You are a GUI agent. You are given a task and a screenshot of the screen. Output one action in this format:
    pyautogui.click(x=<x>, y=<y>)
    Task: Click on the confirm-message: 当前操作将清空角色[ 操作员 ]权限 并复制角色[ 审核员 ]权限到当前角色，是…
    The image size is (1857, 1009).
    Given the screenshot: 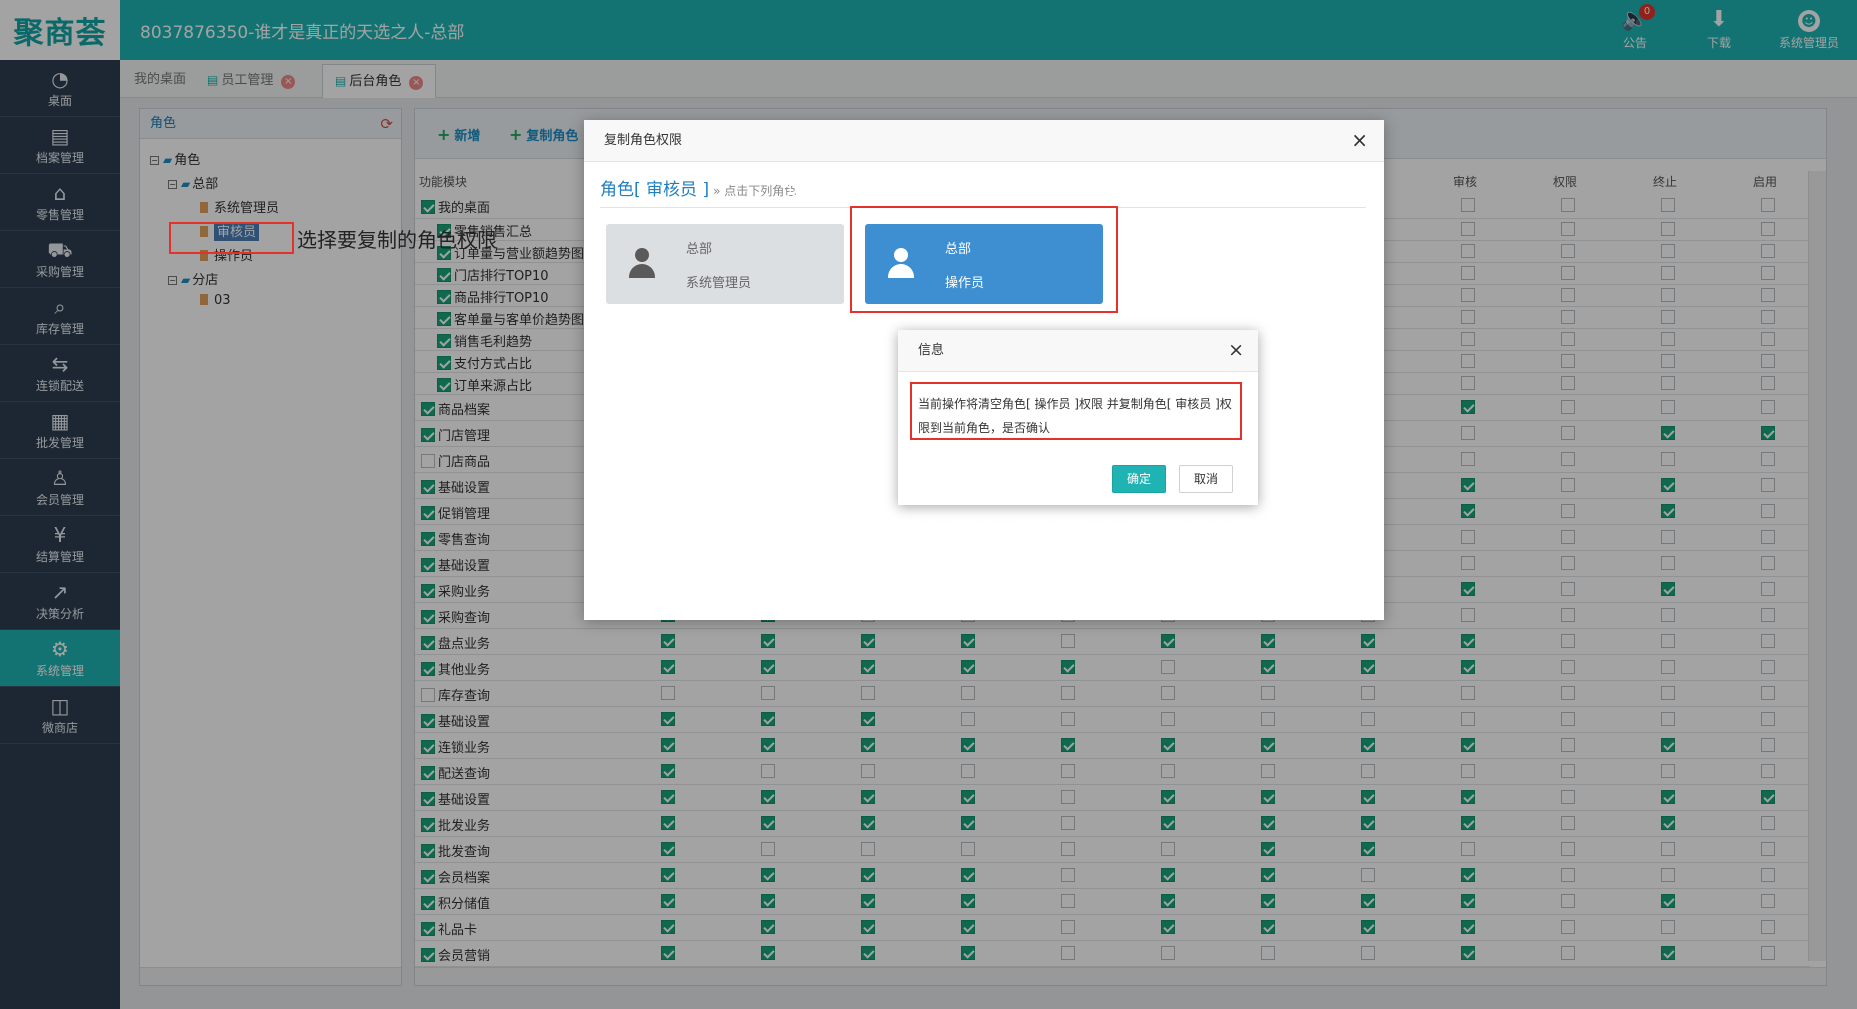 What is the action you would take?
    pyautogui.click(x=1075, y=416)
    